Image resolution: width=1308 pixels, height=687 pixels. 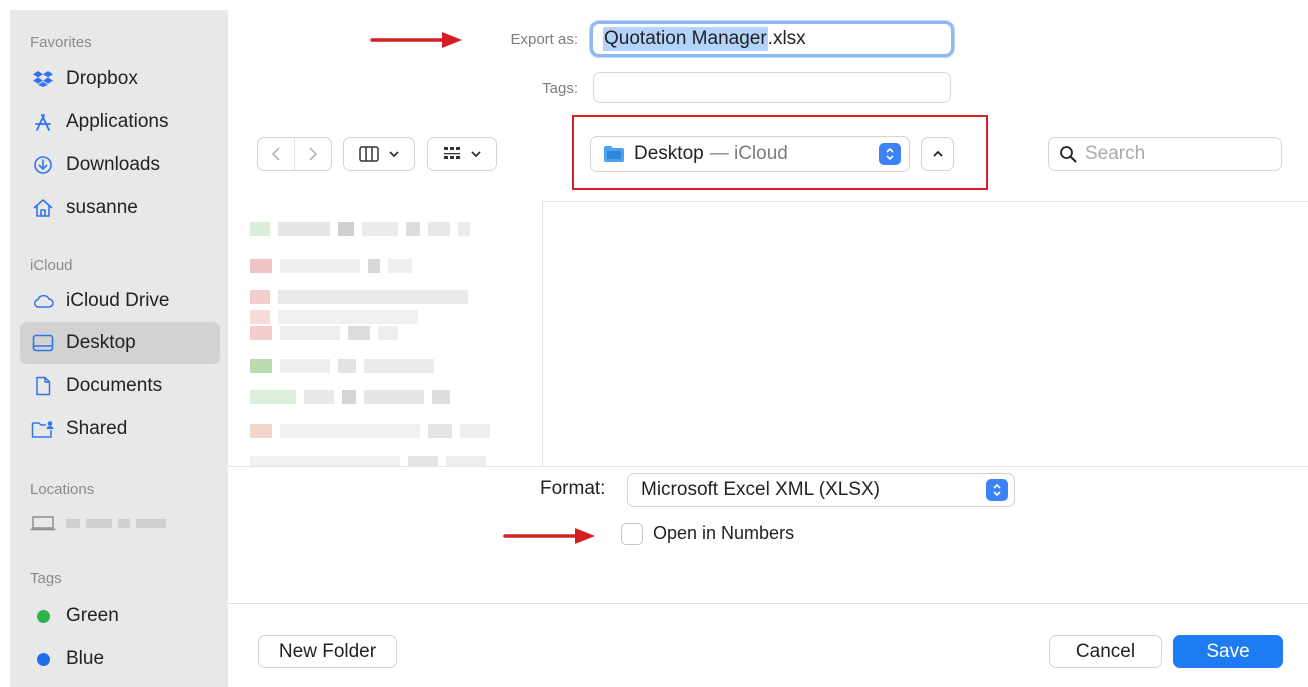 What do you see at coordinates (102, 207) in the screenshot?
I see `sidebar-item-label: susanne` at bounding box center [102, 207].